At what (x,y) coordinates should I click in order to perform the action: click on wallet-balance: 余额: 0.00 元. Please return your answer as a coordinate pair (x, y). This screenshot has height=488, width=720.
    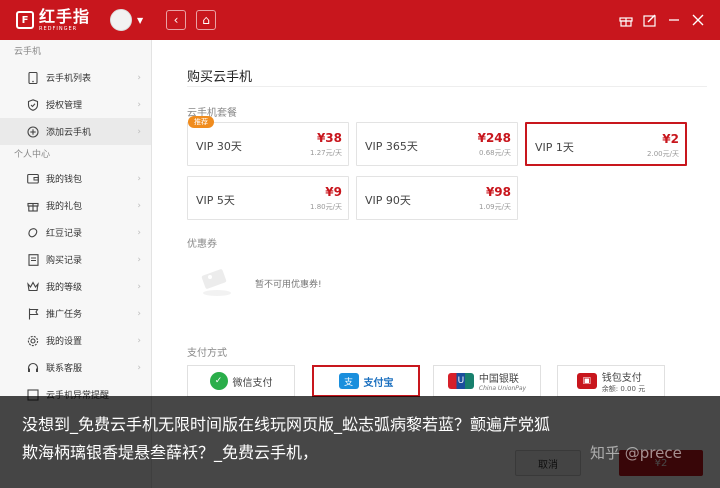
    Looking at the image, I should click on (623, 388).